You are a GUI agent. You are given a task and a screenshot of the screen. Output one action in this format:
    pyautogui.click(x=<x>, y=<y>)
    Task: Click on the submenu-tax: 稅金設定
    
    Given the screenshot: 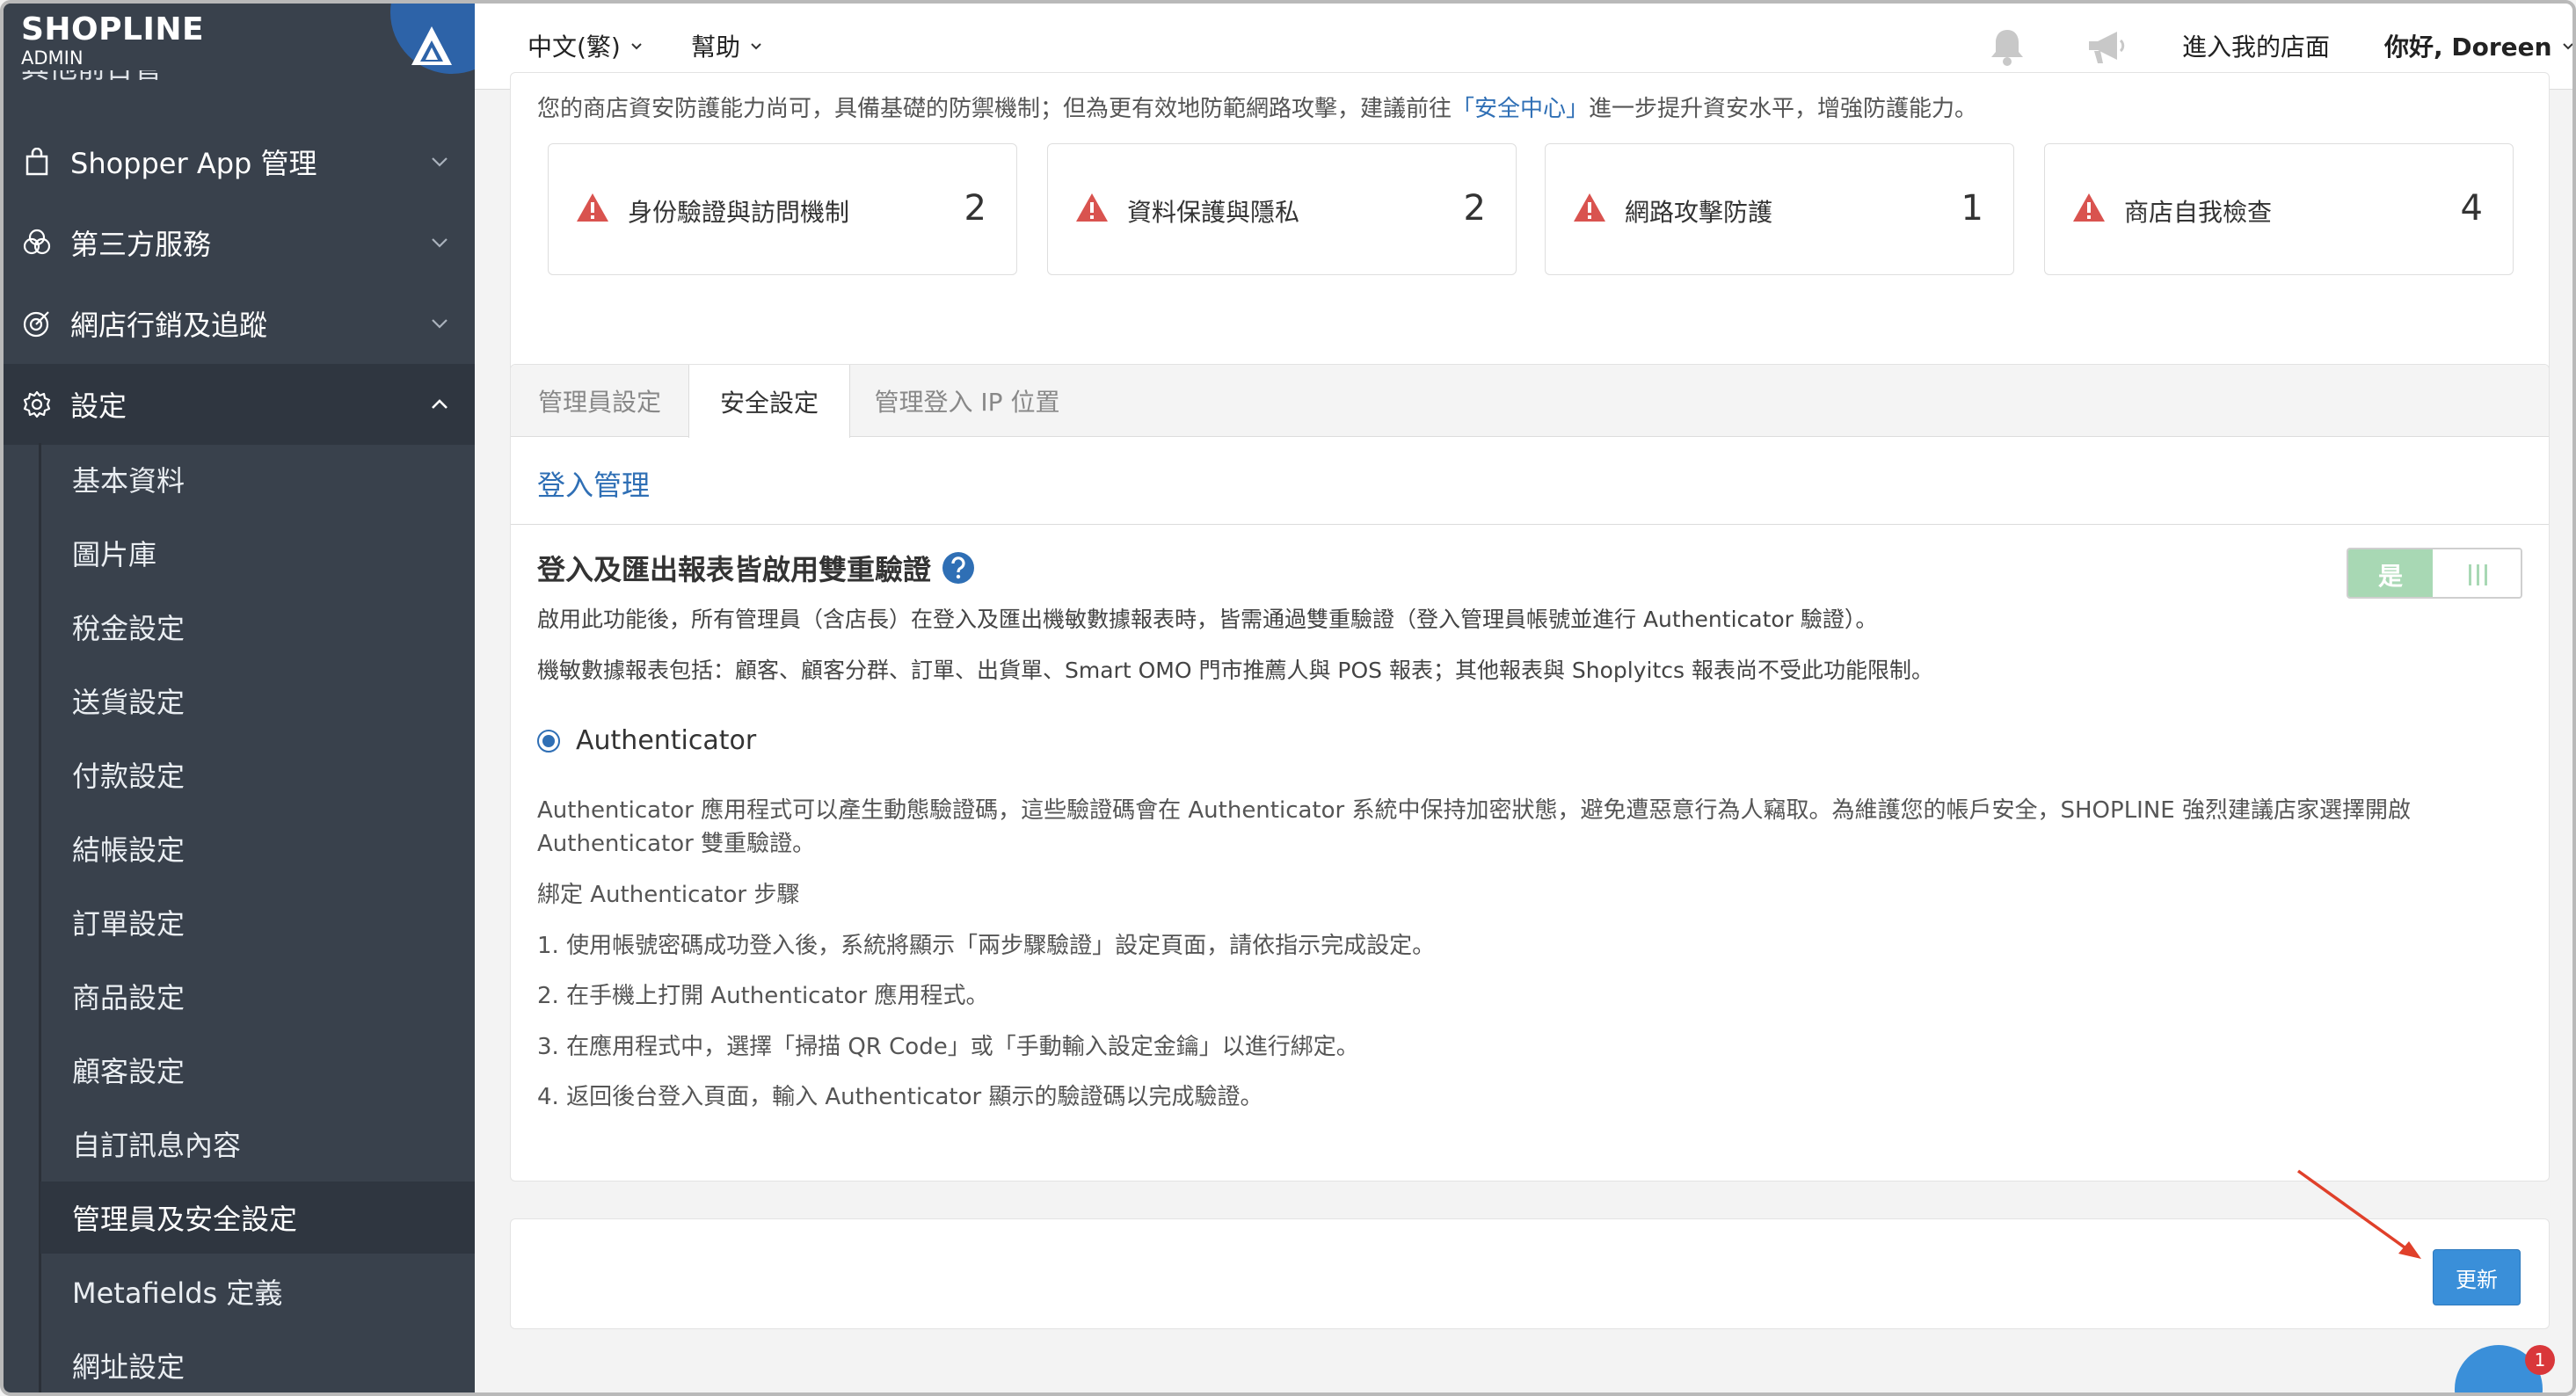 What is the action you would take?
    pyautogui.click(x=257, y=627)
    